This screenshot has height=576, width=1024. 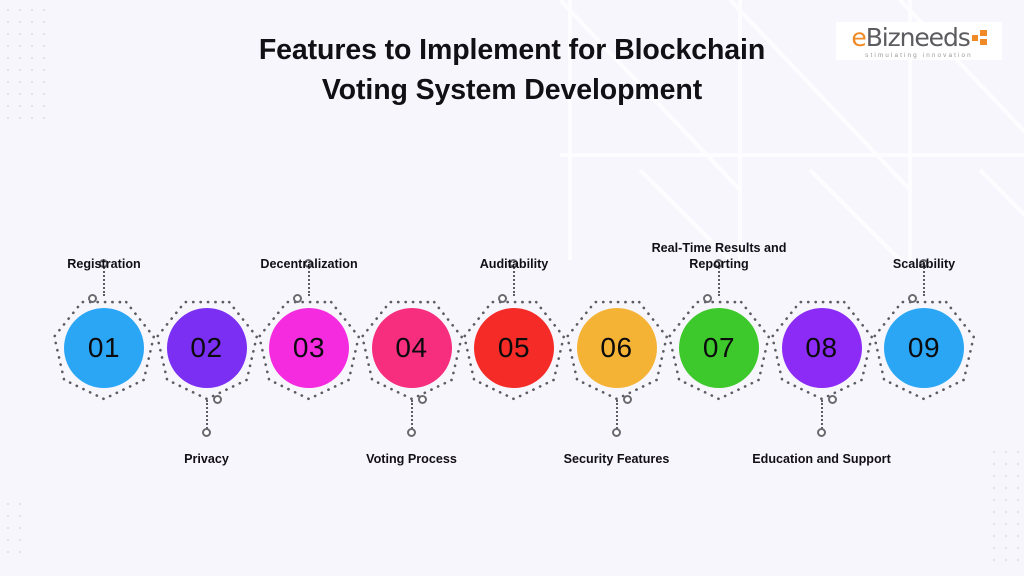 I want to click on step-label: Decentralization, so click(x=309, y=263).